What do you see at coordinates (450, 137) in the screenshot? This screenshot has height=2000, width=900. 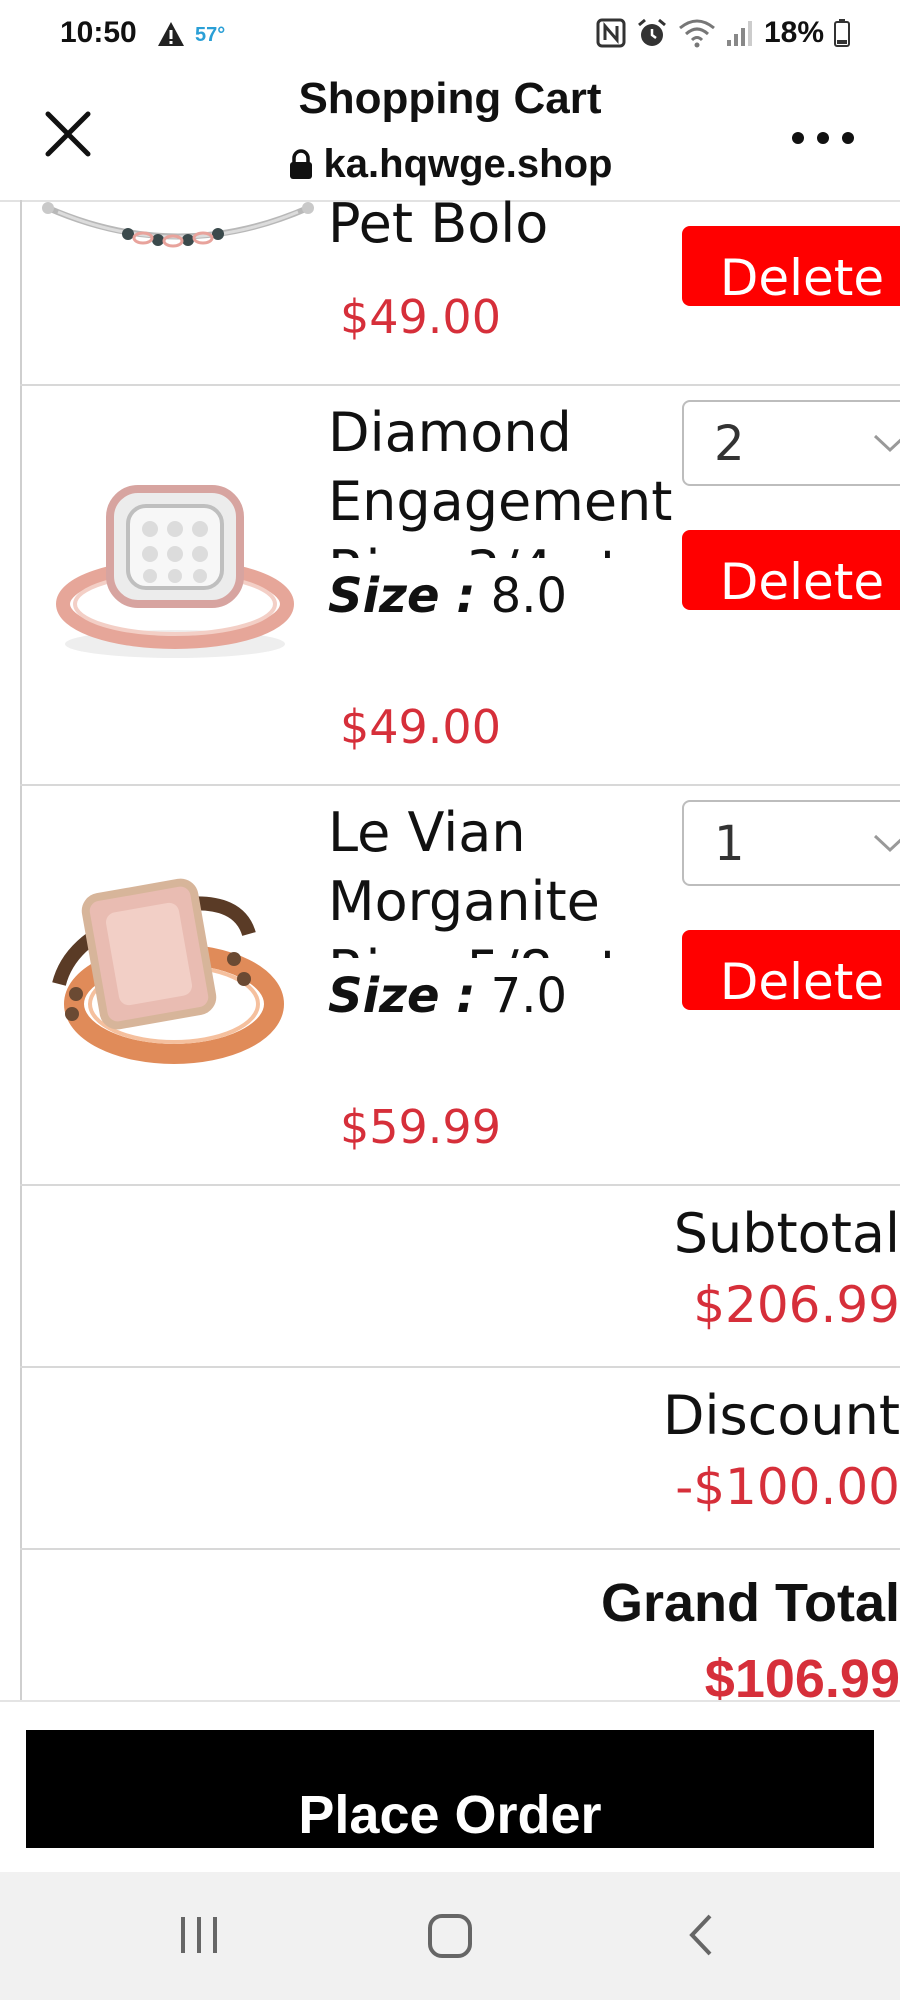 I see `browser-header: Shopping Cart ka.hqwge.shop` at bounding box center [450, 137].